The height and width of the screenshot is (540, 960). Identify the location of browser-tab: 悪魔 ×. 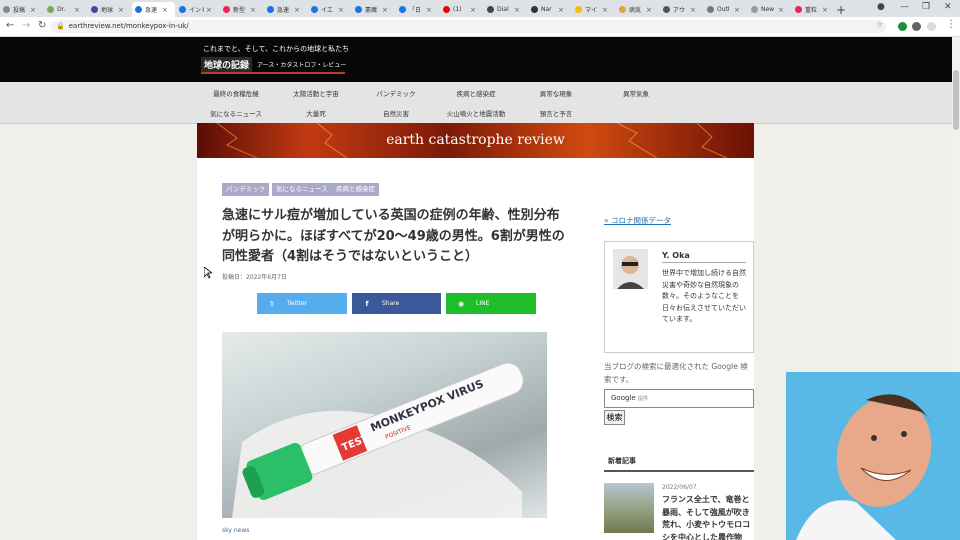
(373, 9).